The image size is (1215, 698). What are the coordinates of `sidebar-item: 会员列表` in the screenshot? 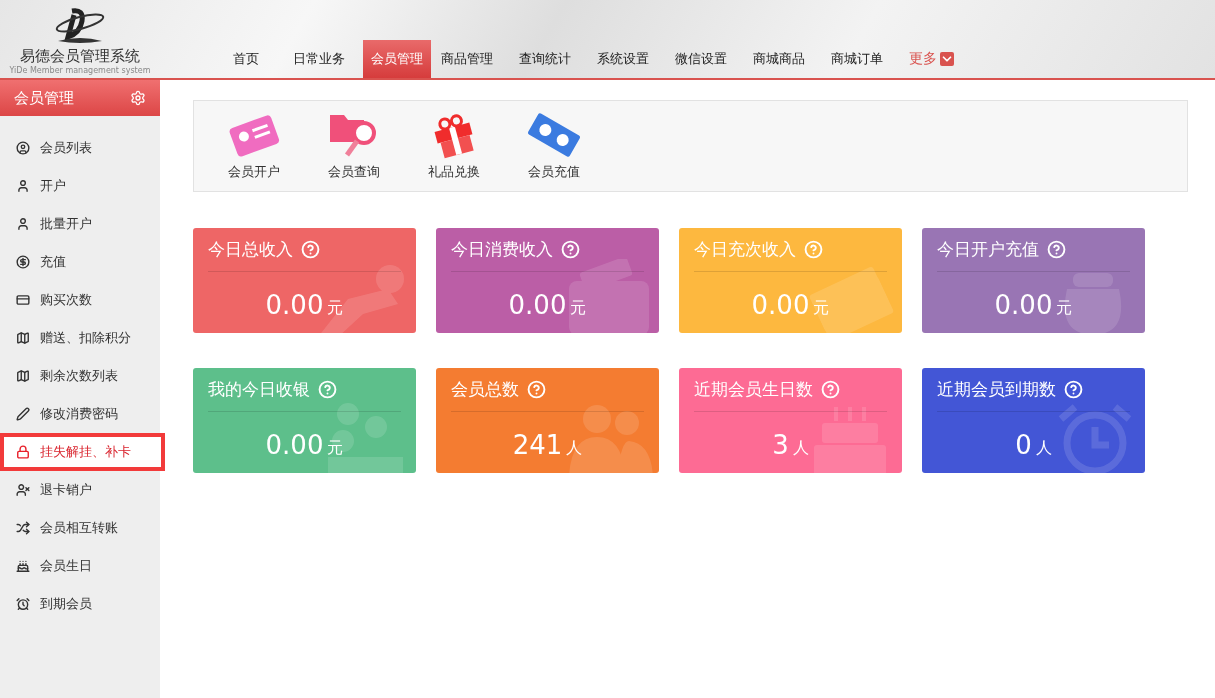 It's located at (80, 148).